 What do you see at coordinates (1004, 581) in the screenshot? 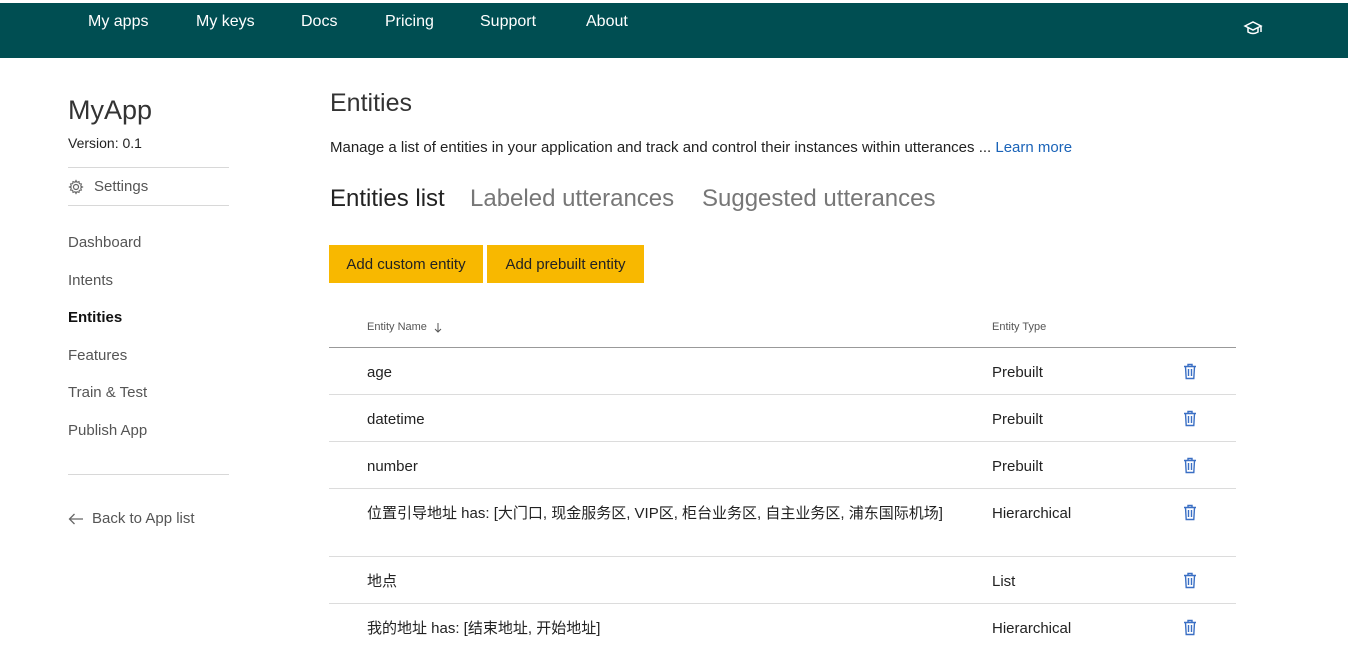
I see `entity-type-cell: List` at bounding box center [1004, 581].